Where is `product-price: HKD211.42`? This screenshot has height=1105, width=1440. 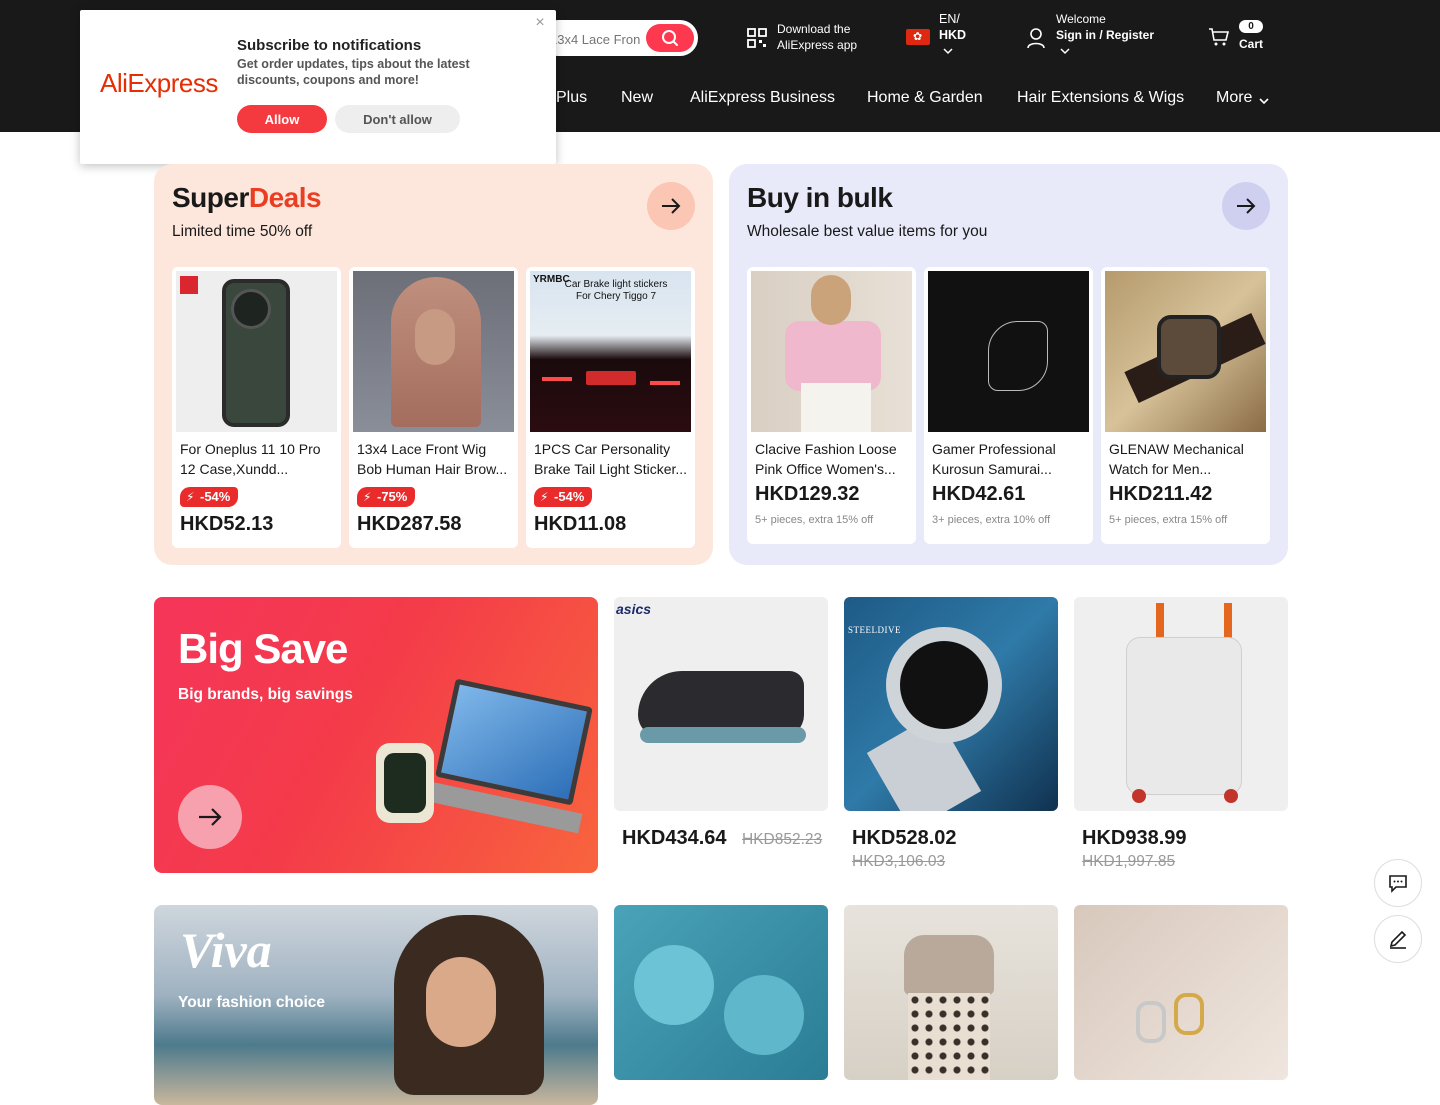
product-price: HKD211.42 is located at coordinates (1161, 494).